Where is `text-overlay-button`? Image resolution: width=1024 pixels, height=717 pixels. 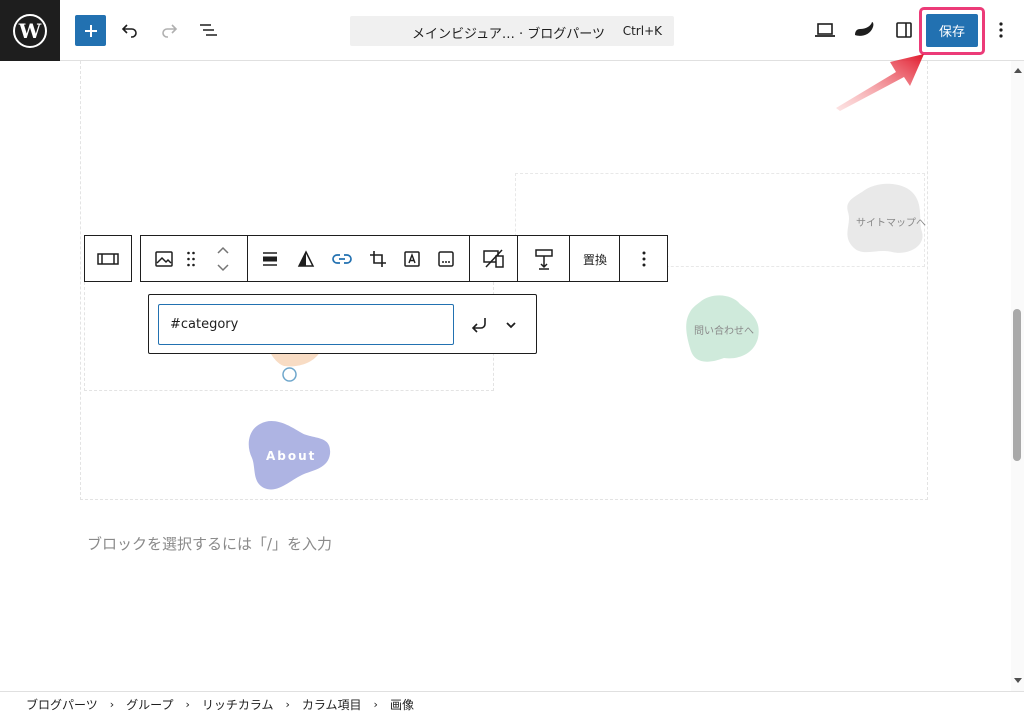 text-overlay-button is located at coordinates (412, 259).